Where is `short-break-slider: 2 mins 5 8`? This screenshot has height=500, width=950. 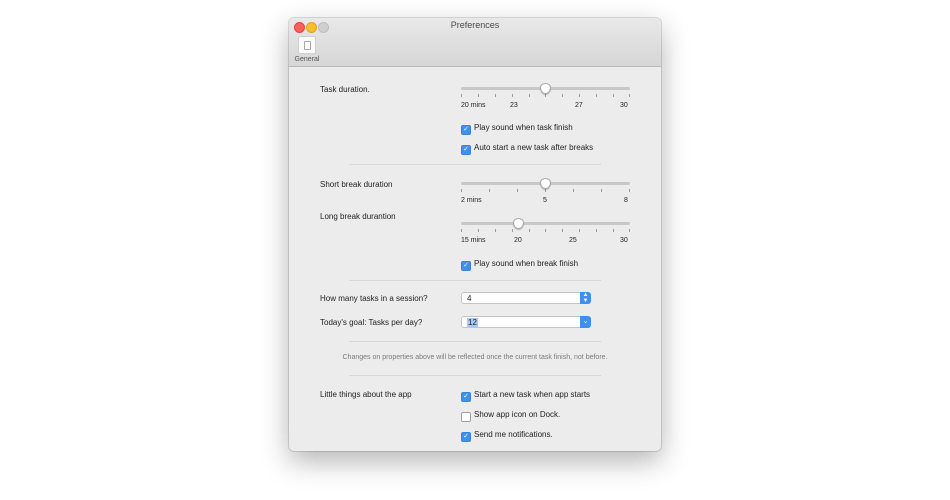
short-break-slider: 2 mins 5 8 is located at coordinates (545, 191).